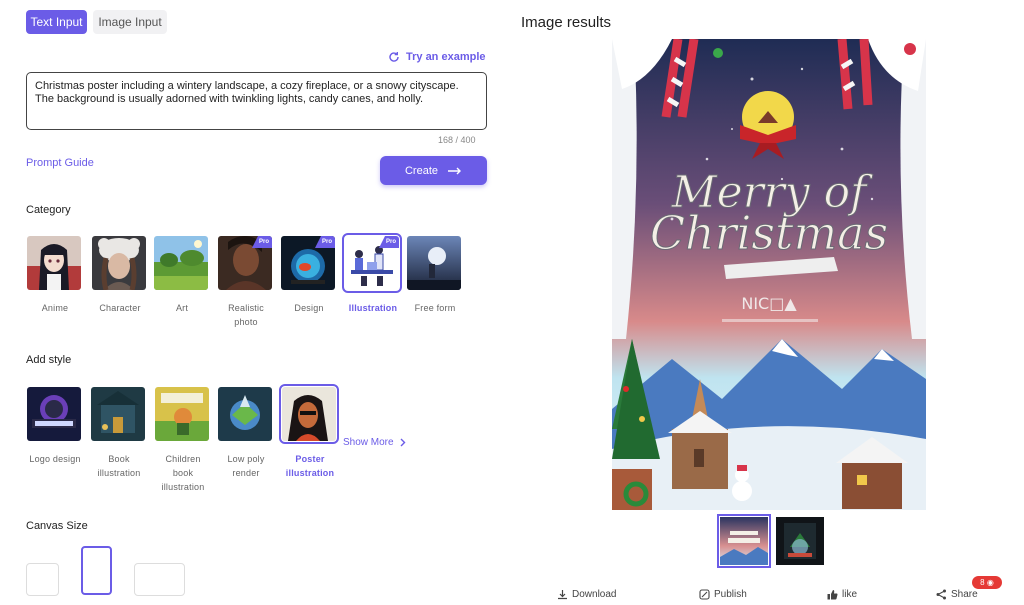 This screenshot has width=1024, height=605. What do you see at coordinates (119, 263) in the screenshot?
I see `character-thumbnail` at bounding box center [119, 263].